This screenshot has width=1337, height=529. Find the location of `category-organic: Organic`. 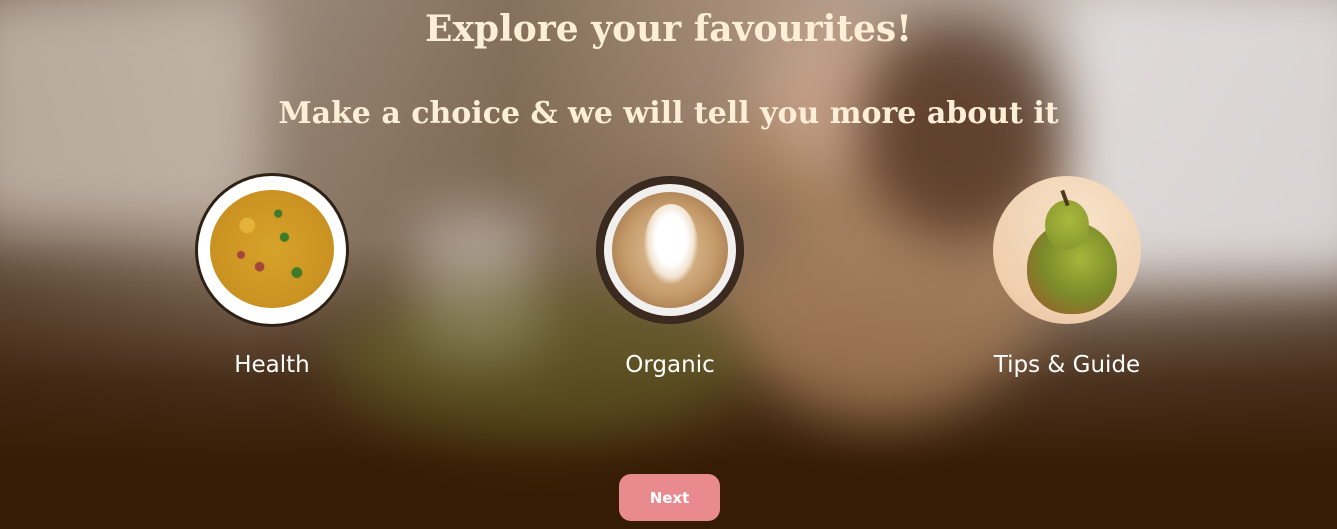

category-organic: Organic is located at coordinates (670, 277).